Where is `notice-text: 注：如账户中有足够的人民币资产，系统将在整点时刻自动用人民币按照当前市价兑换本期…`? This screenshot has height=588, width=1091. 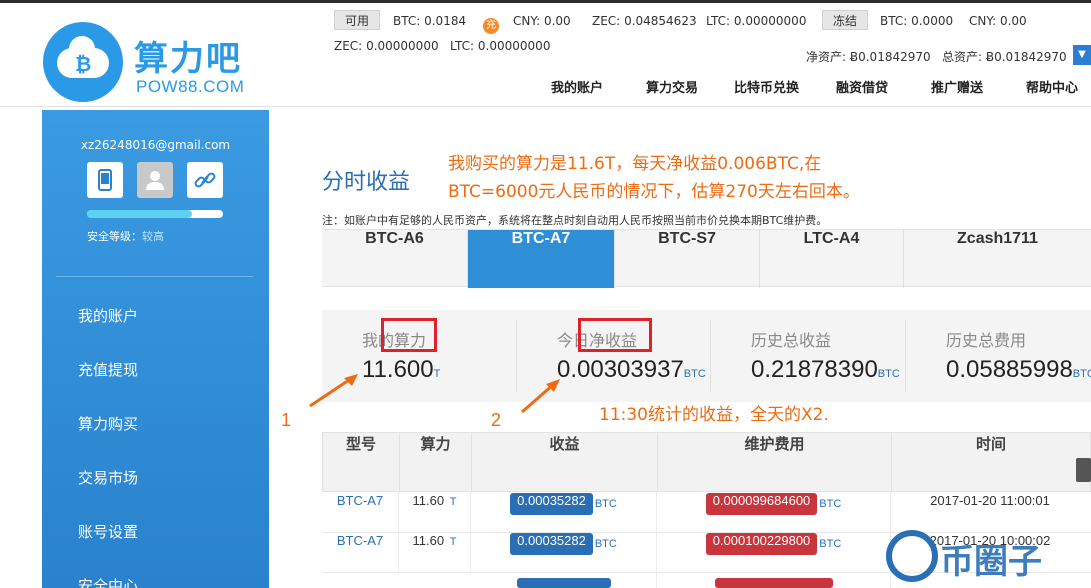
notice-text: 注：如账户中有足够的人民币资产，系统将在整点时刻自动用人民币按照当前市价兑换本期… is located at coordinates (575, 220).